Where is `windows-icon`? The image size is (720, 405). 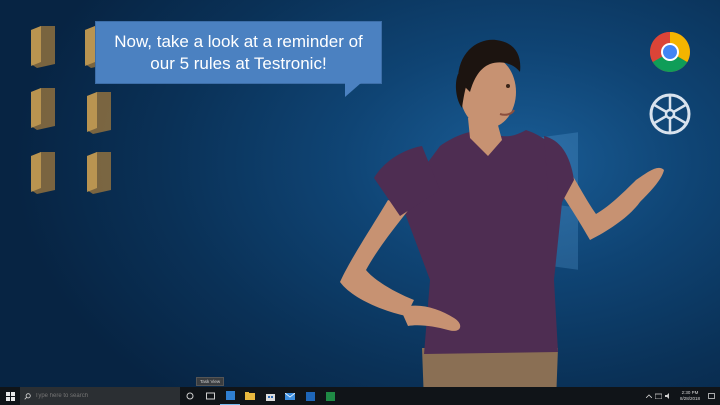
windows-icon is located at coordinates (10, 396).